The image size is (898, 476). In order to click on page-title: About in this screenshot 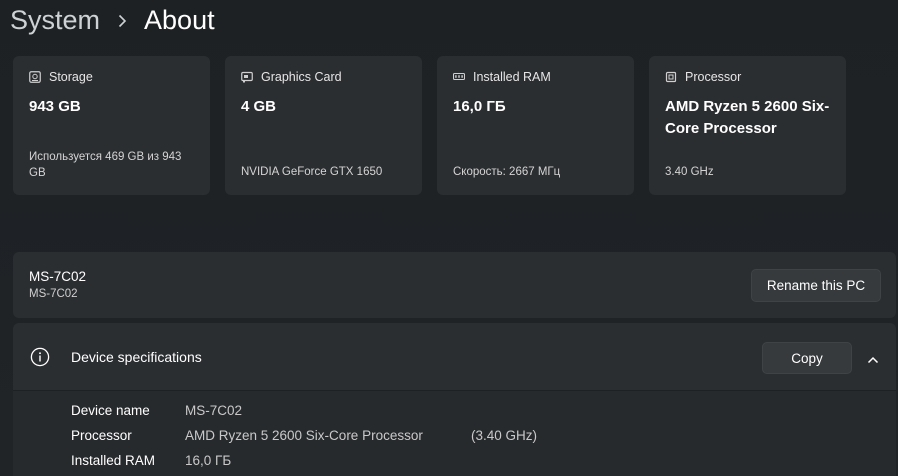, I will do `click(179, 20)`.